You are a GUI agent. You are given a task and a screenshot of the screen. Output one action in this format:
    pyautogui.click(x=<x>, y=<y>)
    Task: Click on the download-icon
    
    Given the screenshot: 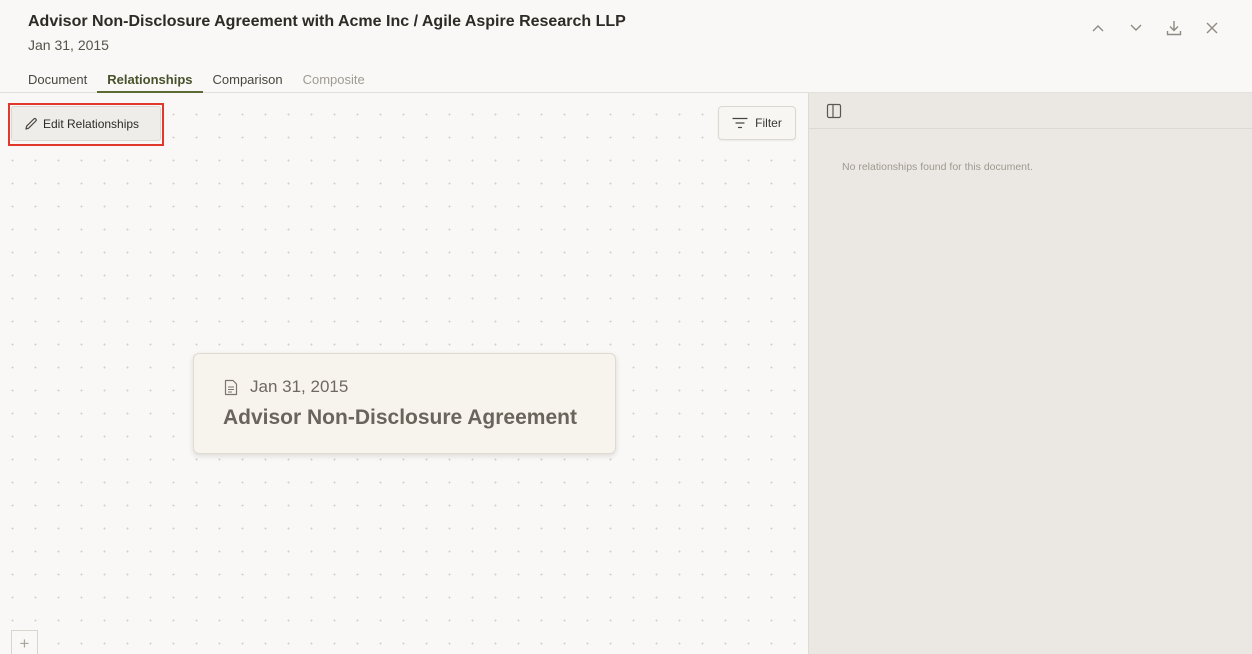 What is the action you would take?
    pyautogui.click(x=1174, y=28)
    